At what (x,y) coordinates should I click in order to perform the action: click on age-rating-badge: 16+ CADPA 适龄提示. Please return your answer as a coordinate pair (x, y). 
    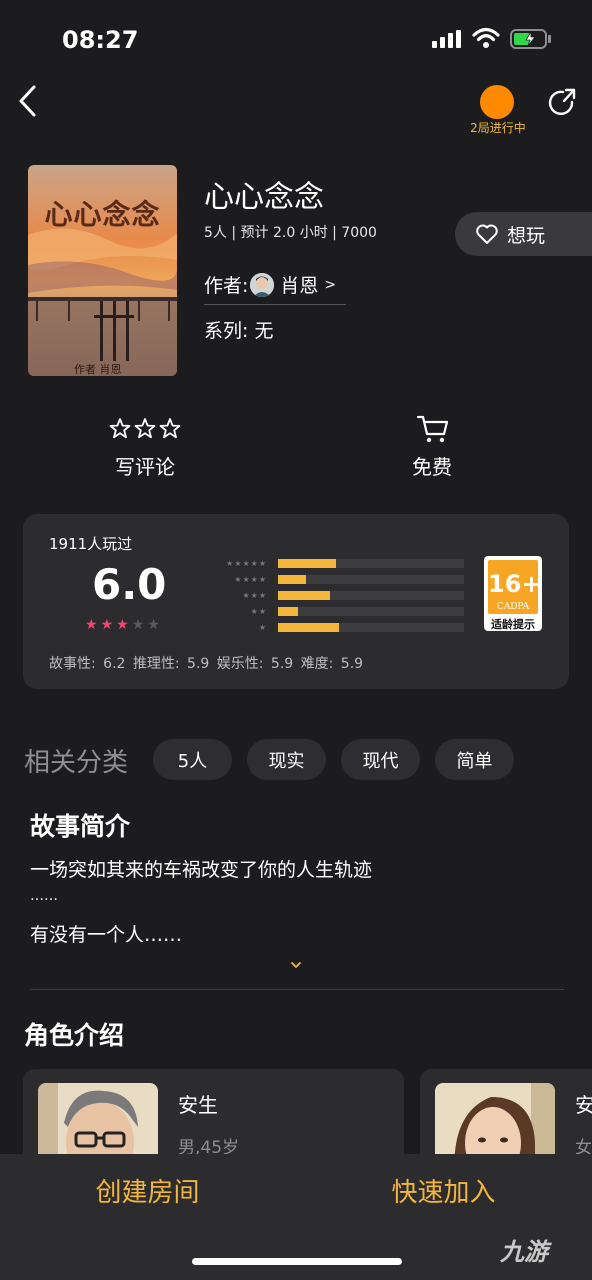
    Looking at the image, I should click on (513, 593).